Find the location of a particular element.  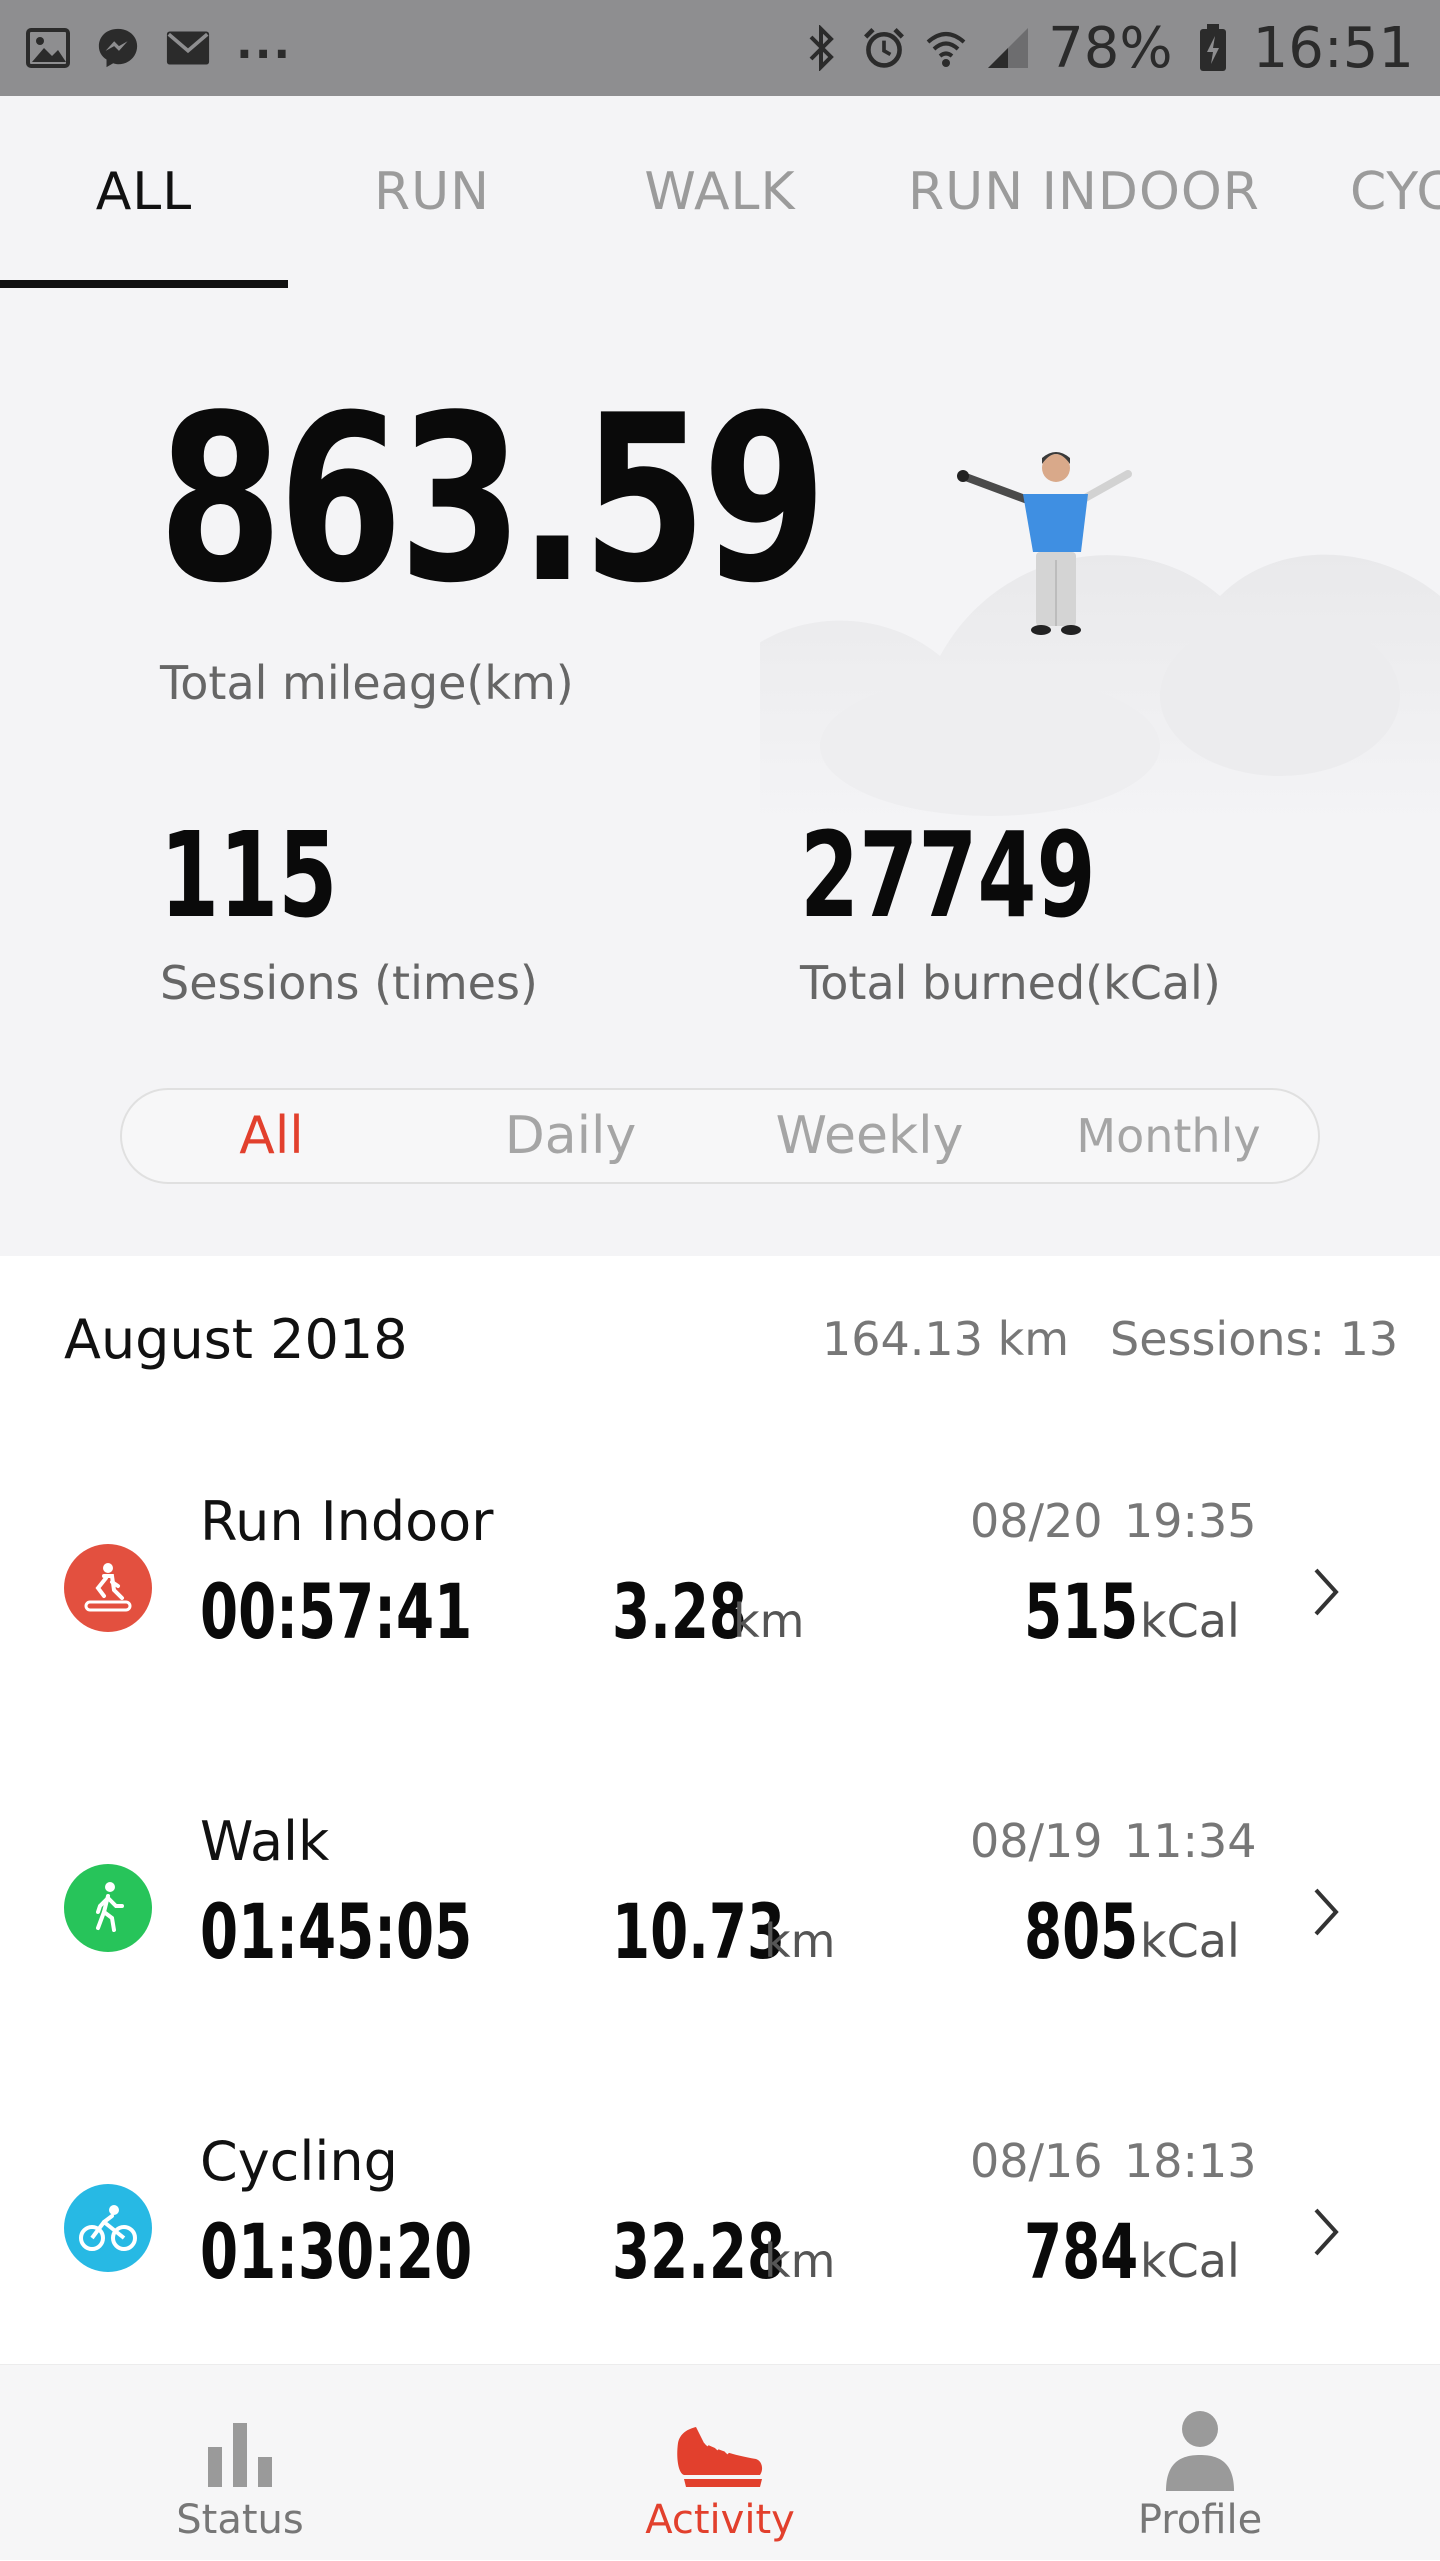

activity-duration: 00:57:41 is located at coordinates (336, 1611).